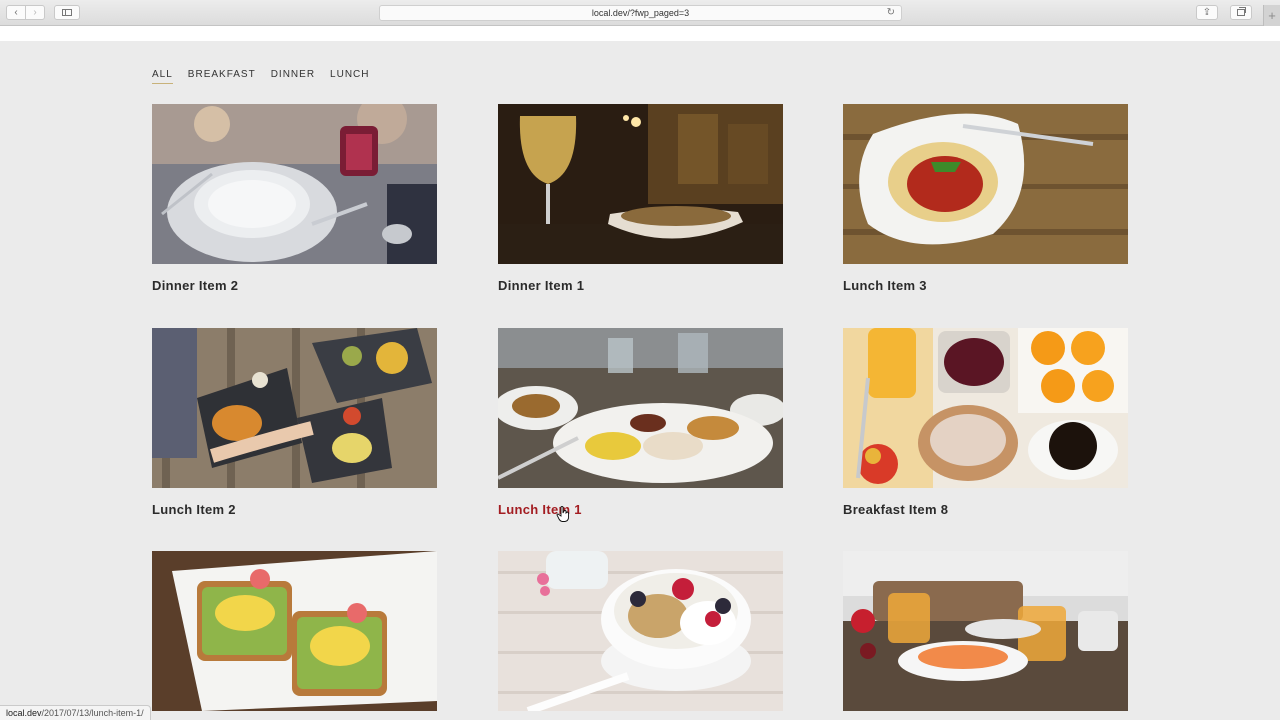  I want to click on sidebar-icon, so click(67, 12).